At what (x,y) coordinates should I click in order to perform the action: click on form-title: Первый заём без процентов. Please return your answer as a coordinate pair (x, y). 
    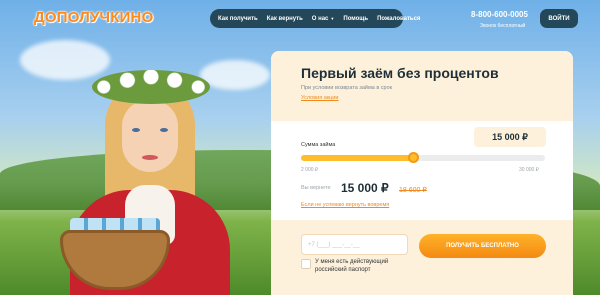
    Looking at the image, I should click on (400, 73).